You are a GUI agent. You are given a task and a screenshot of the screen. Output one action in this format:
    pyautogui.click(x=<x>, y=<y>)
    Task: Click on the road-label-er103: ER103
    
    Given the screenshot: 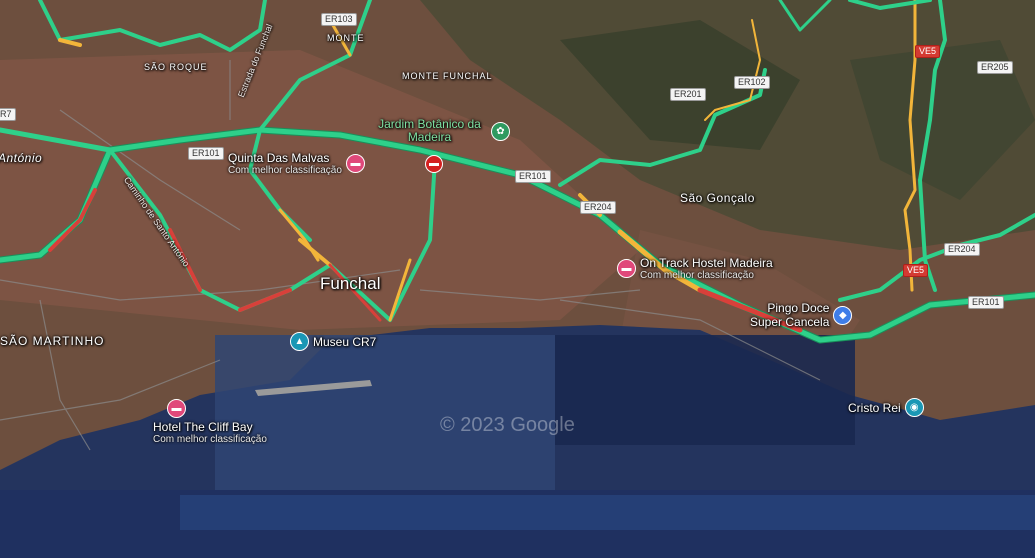 What is the action you would take?
    pyautogui.click(x=339, y=19)
    